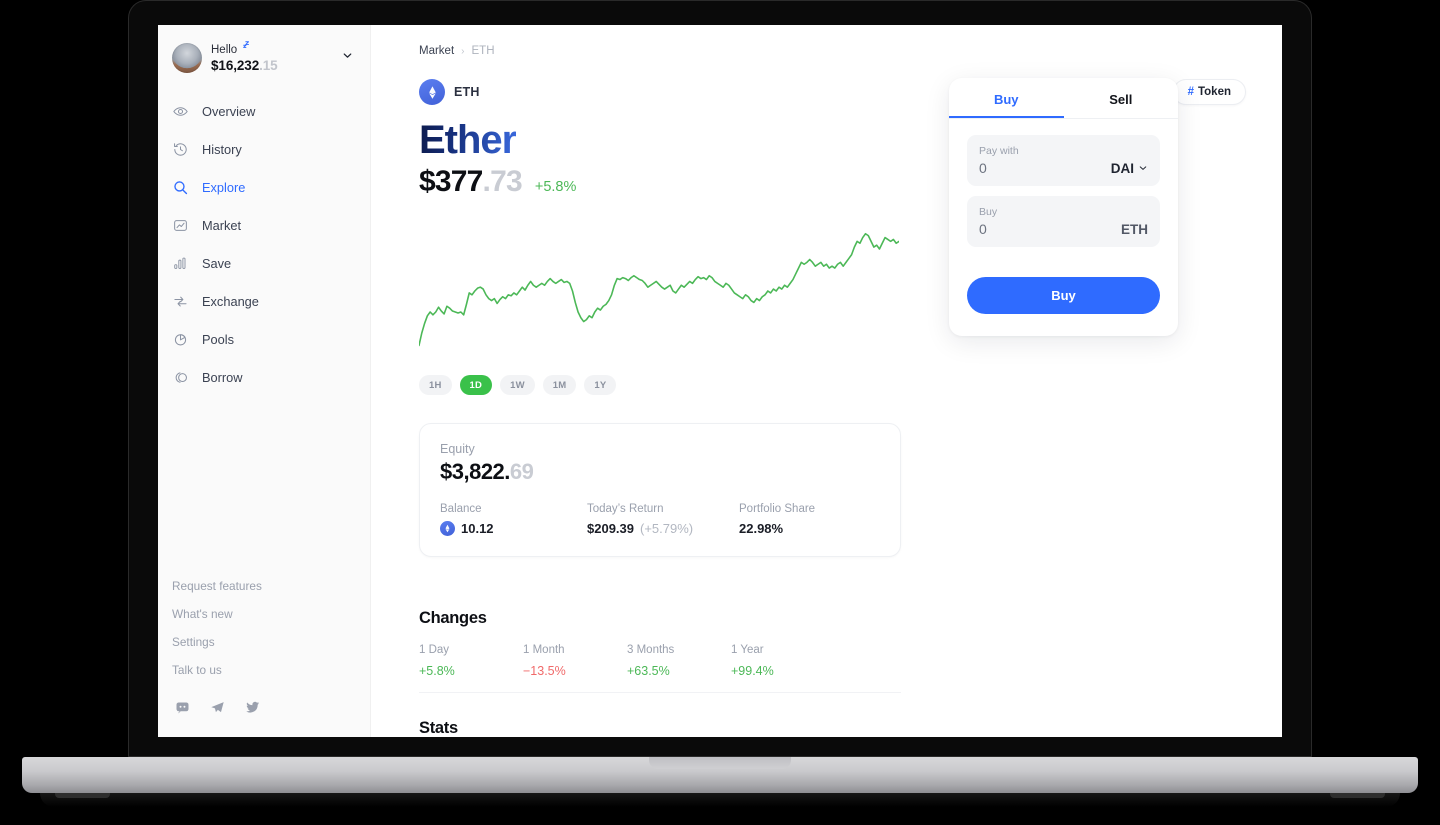 The width and height of the screenshot is (1440, 825). Describe the element at coordinates (217, 707) in the screenshot. I see `telegram-icon` at that location.